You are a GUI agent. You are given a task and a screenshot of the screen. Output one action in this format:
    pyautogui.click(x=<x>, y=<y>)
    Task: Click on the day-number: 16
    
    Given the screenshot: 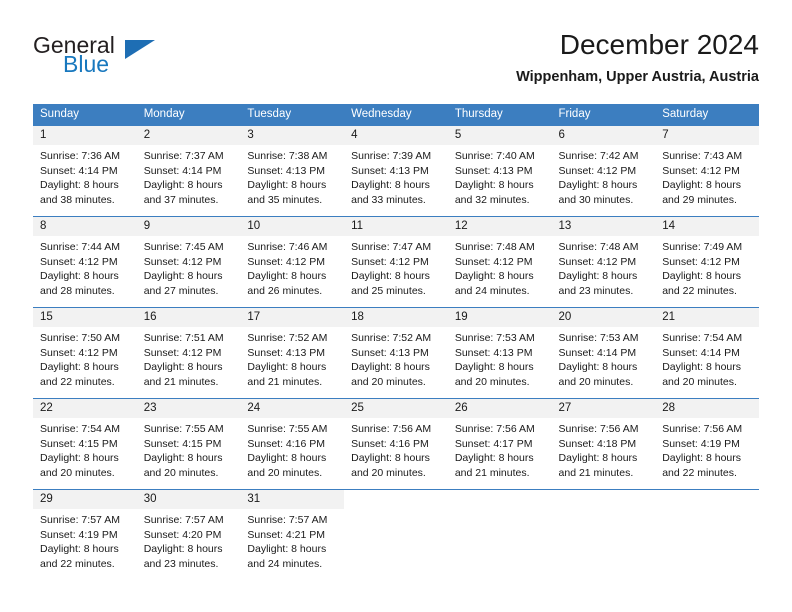 What is the action you would take?
    pyautogui.click(x=188, y=317)
    